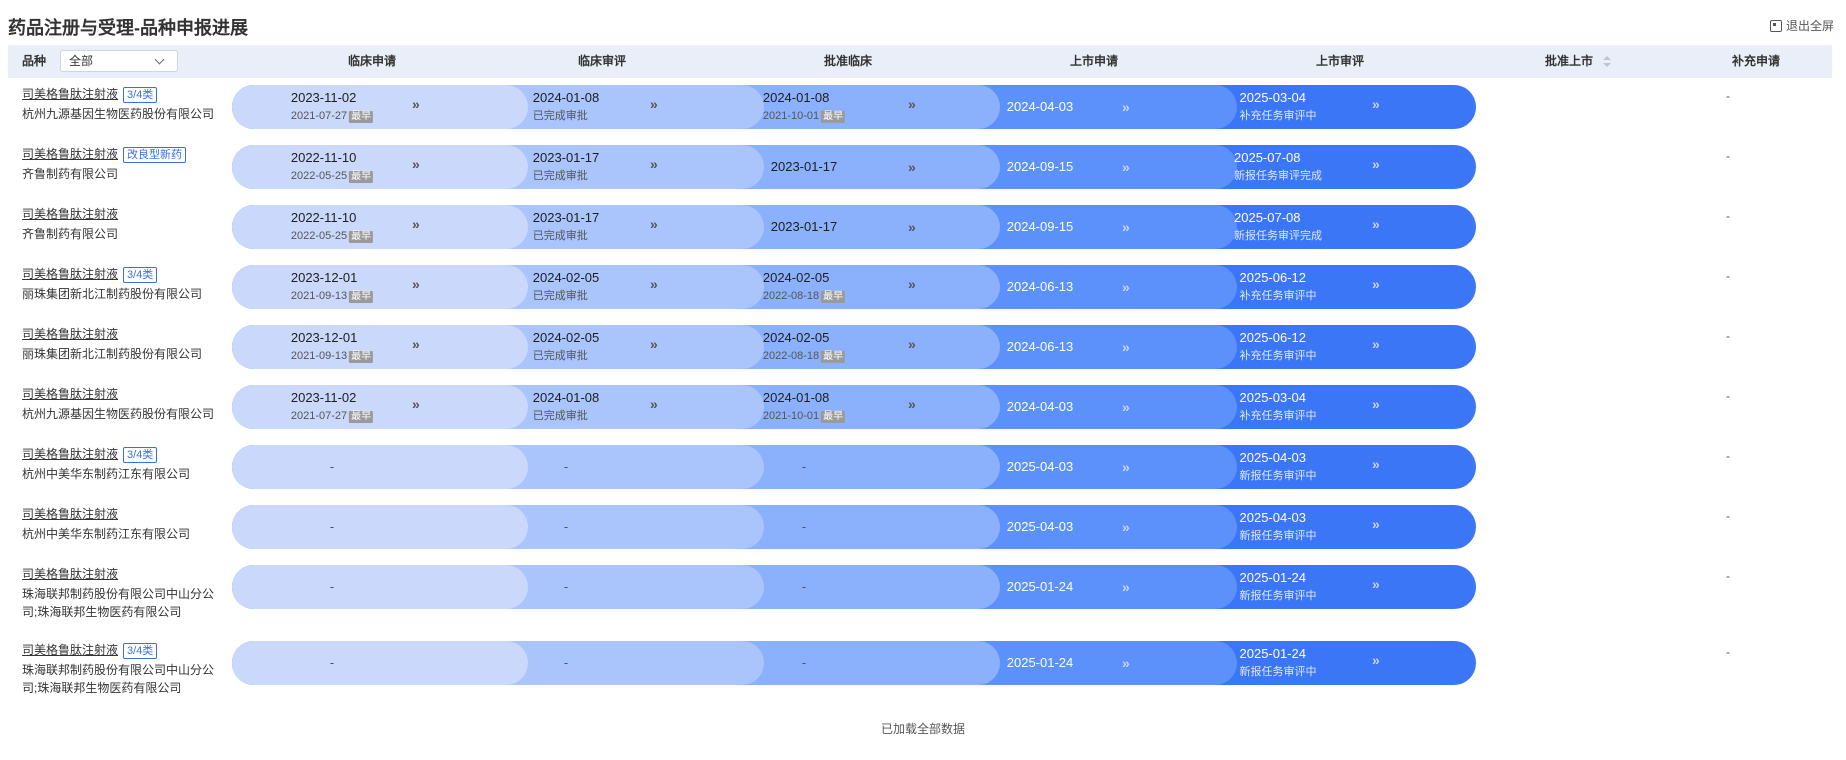  Describe the element at coordinates (1756, 61) in the screenshot. I see `col-supplementary: 补充申请` at that location.